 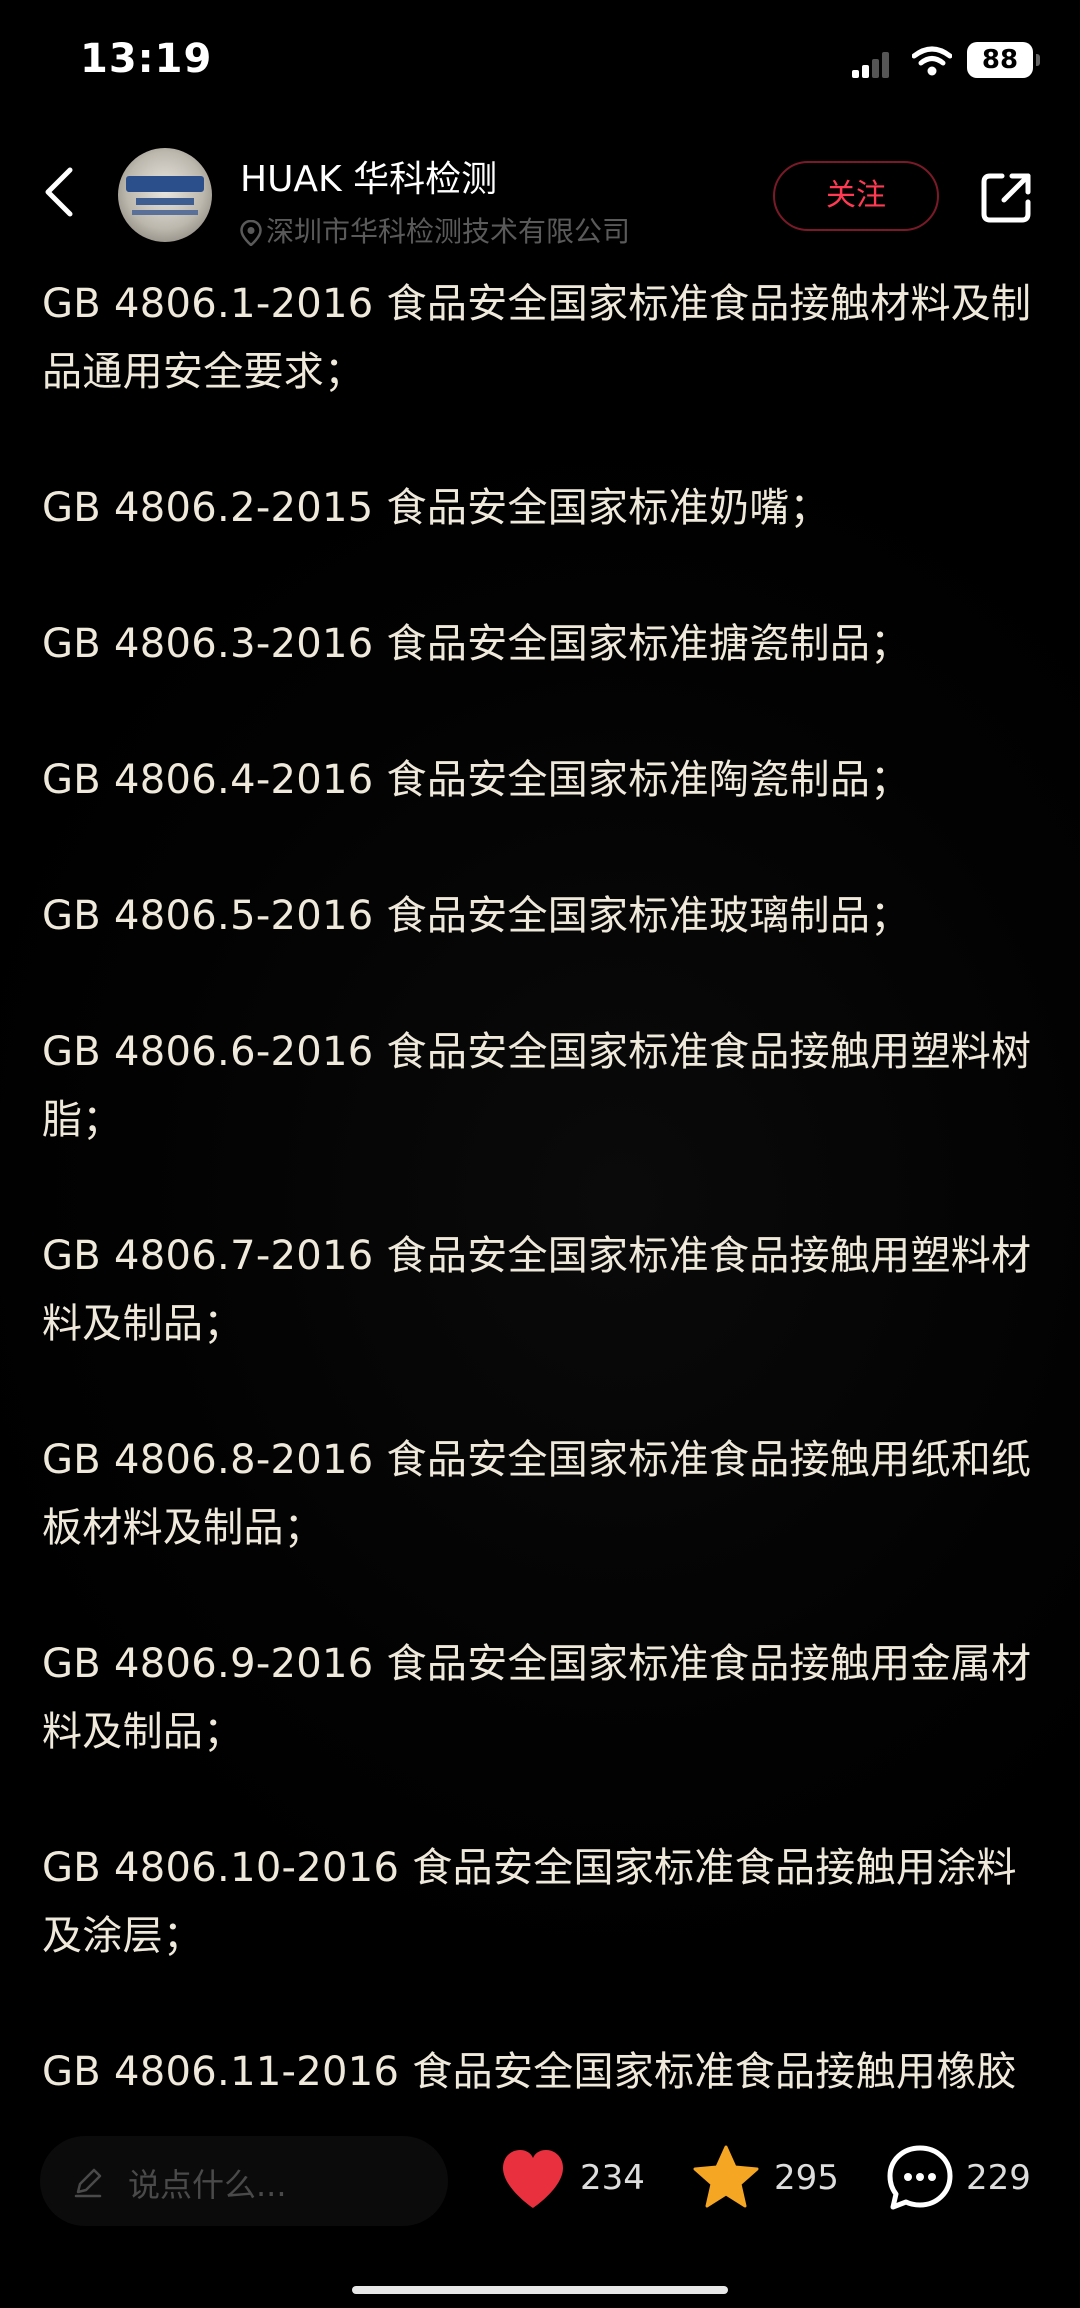 I want to click on follow-button: 关注, so click(x=856, y=196).